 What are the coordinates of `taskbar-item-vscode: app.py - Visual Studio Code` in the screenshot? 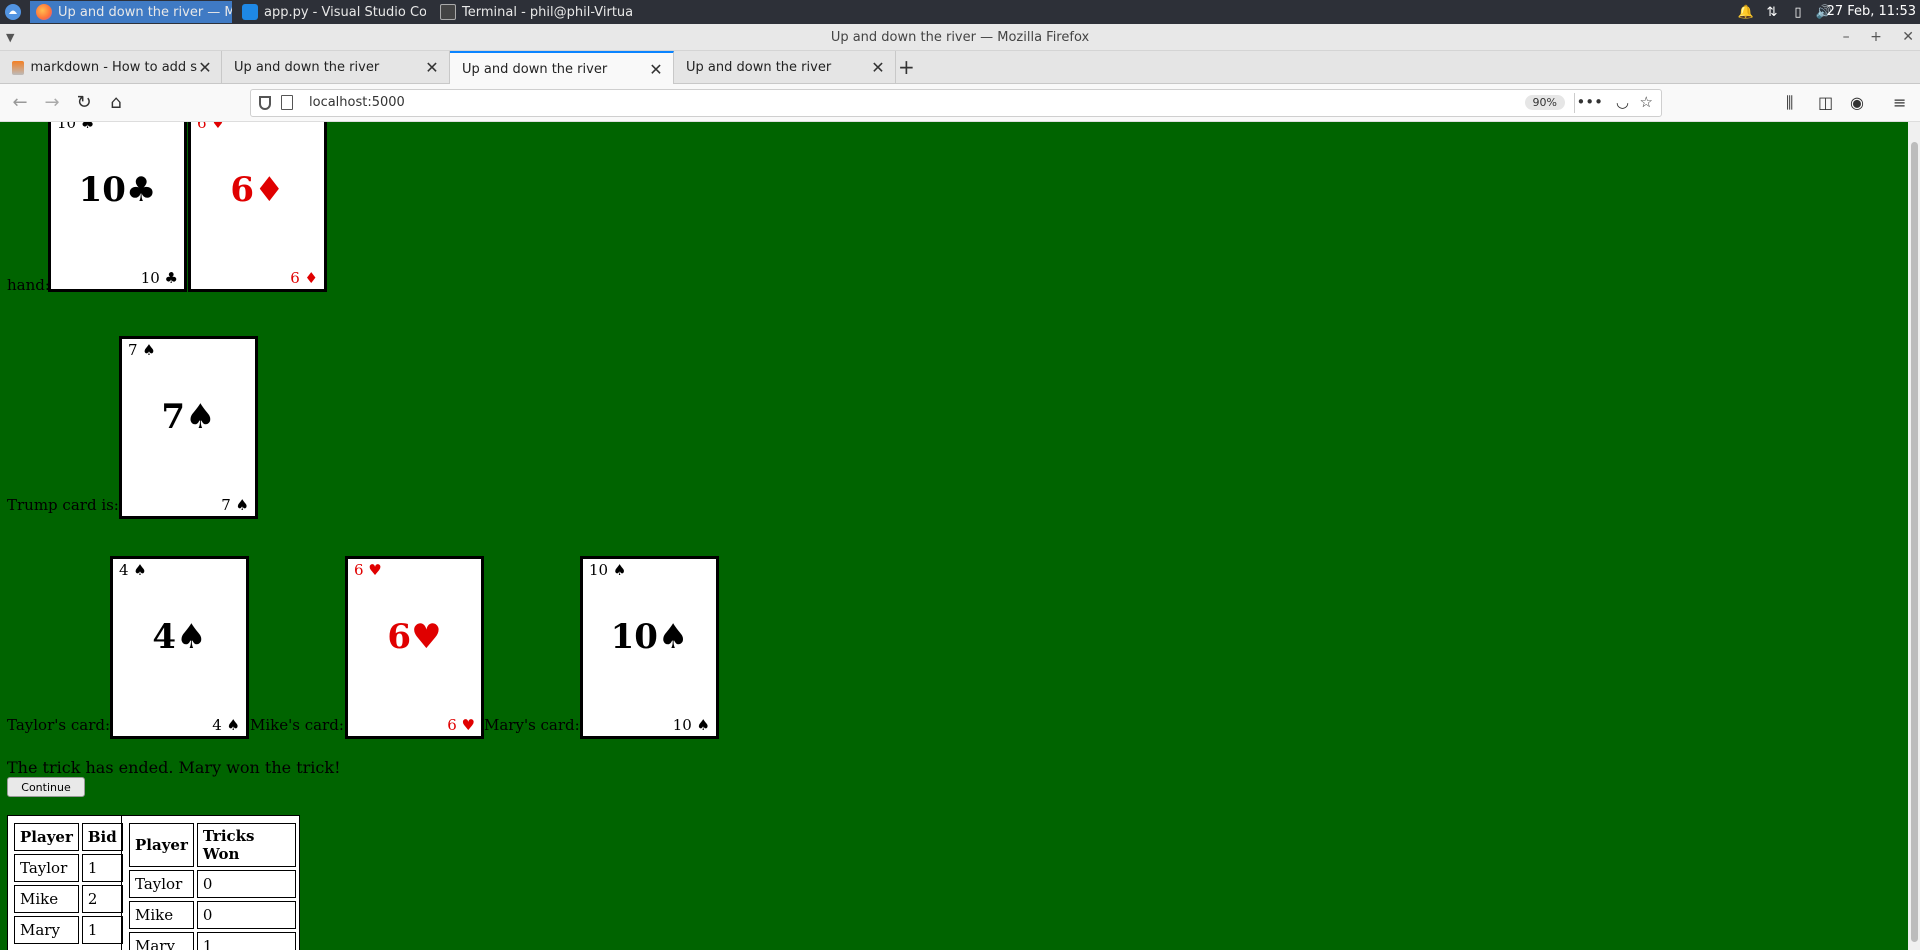 It's located at (331, 12).